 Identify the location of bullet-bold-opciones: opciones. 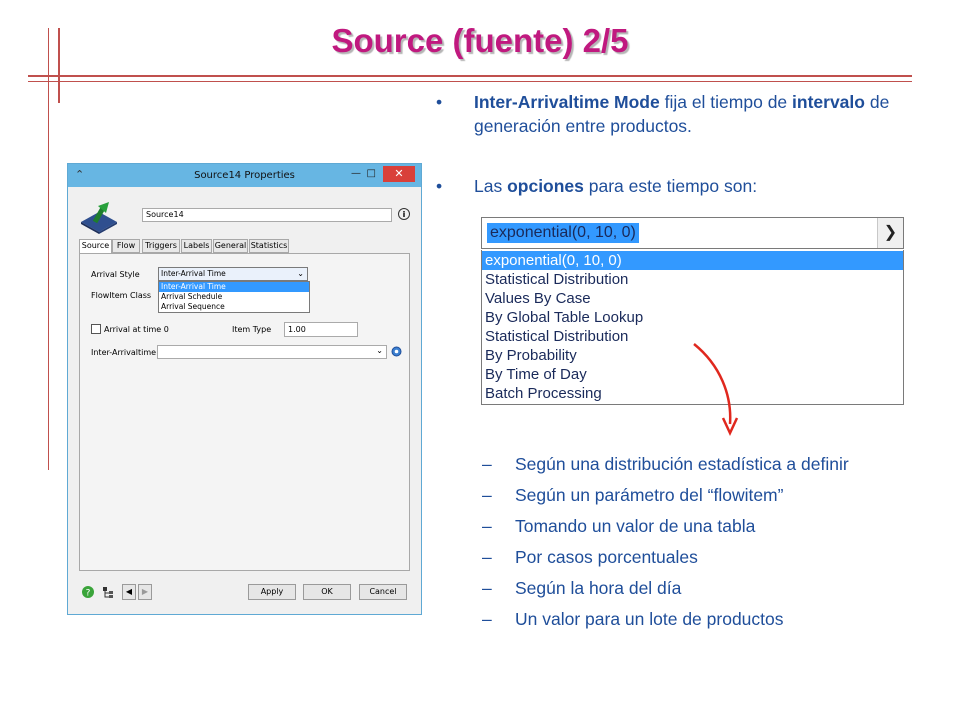
(545, 186).